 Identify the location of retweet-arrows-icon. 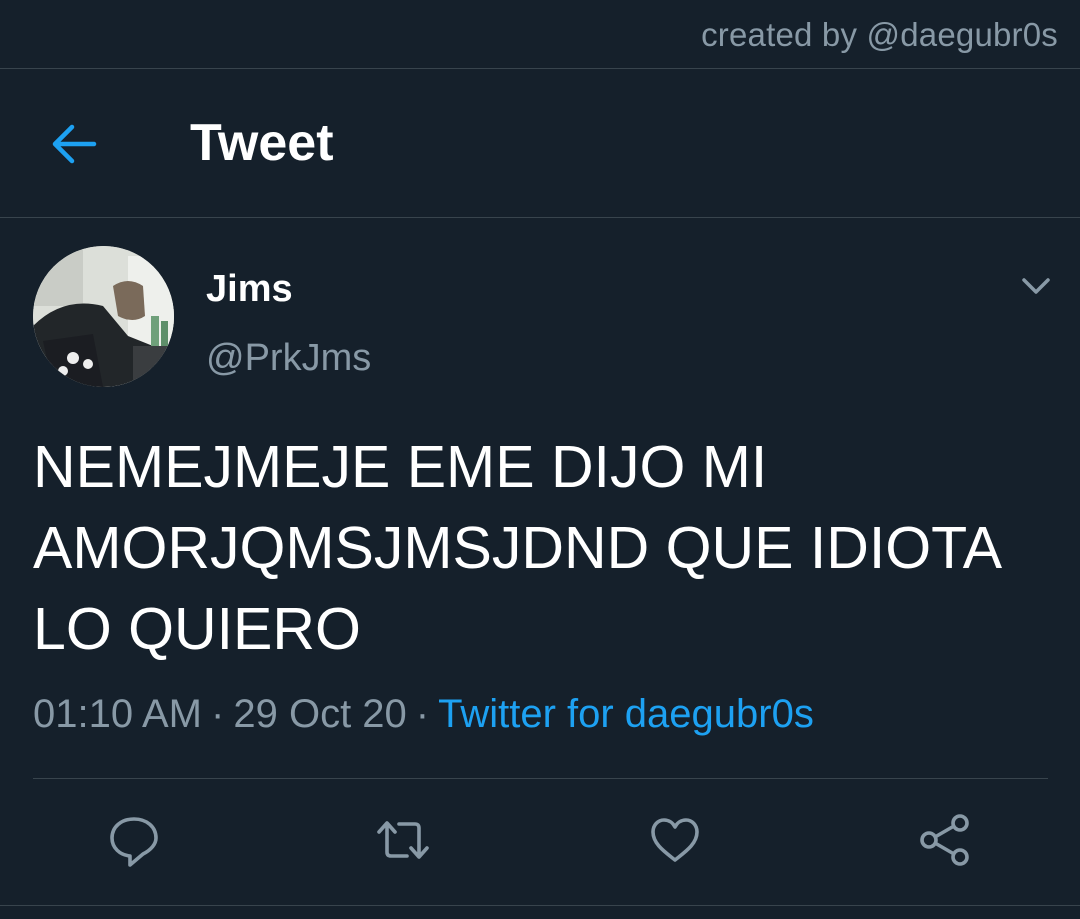
(403, 840).